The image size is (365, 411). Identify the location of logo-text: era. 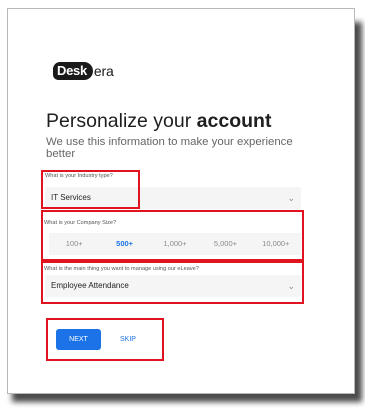
(103, 71).